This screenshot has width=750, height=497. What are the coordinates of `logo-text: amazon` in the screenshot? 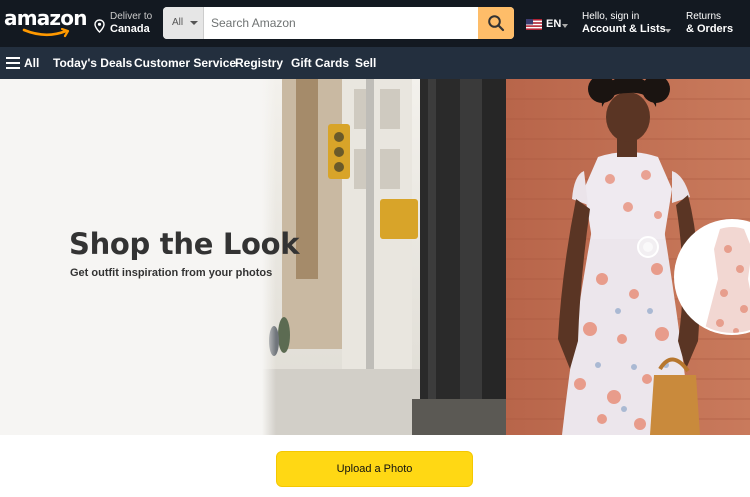 It's located at (45, 18).